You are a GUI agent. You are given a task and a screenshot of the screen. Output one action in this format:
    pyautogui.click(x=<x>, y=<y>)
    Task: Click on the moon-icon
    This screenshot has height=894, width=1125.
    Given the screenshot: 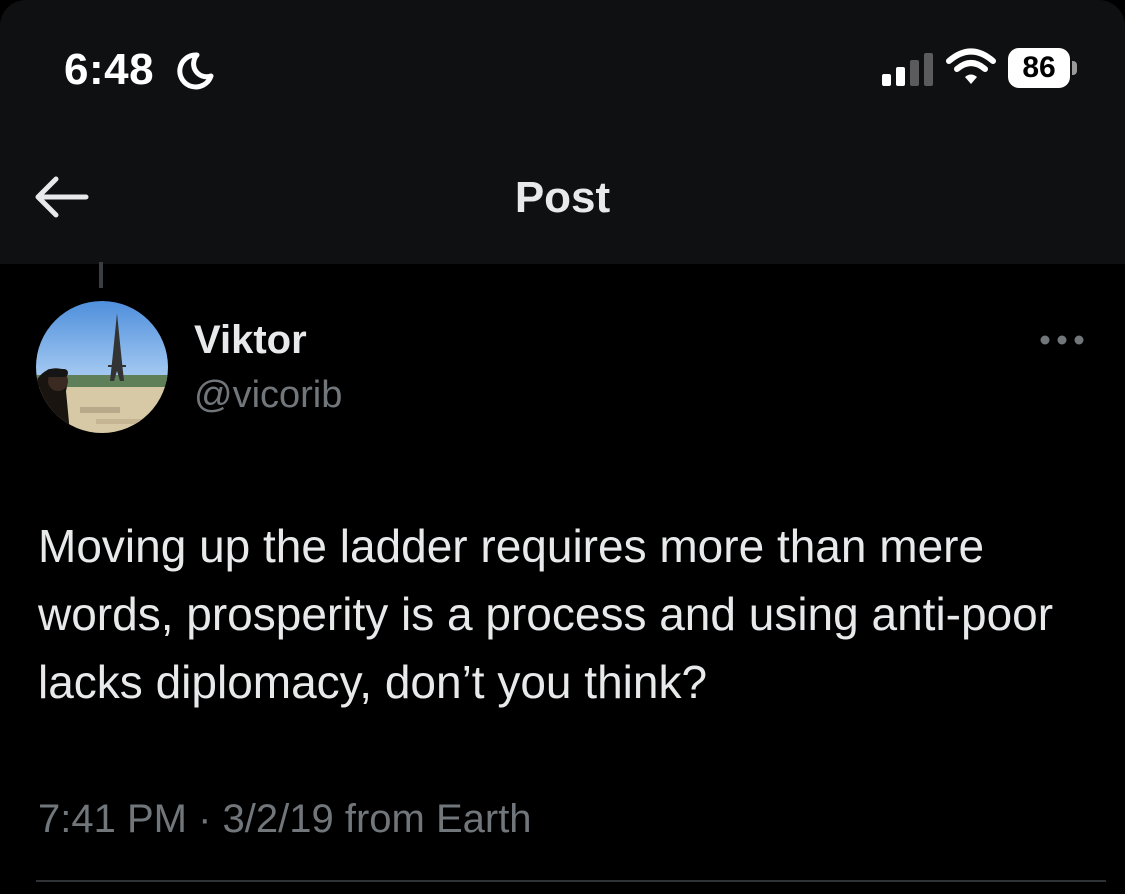 What is the action you would take?
    pyautogui.click(x=195, y=71)
    